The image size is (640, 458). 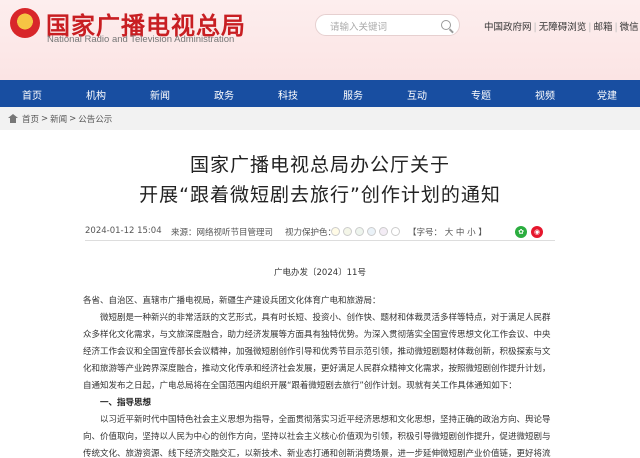 I want to click on article-title-line-2: 开展“跟着微短剧去旅行”创作计划的通知, so click(x=320, y=195).